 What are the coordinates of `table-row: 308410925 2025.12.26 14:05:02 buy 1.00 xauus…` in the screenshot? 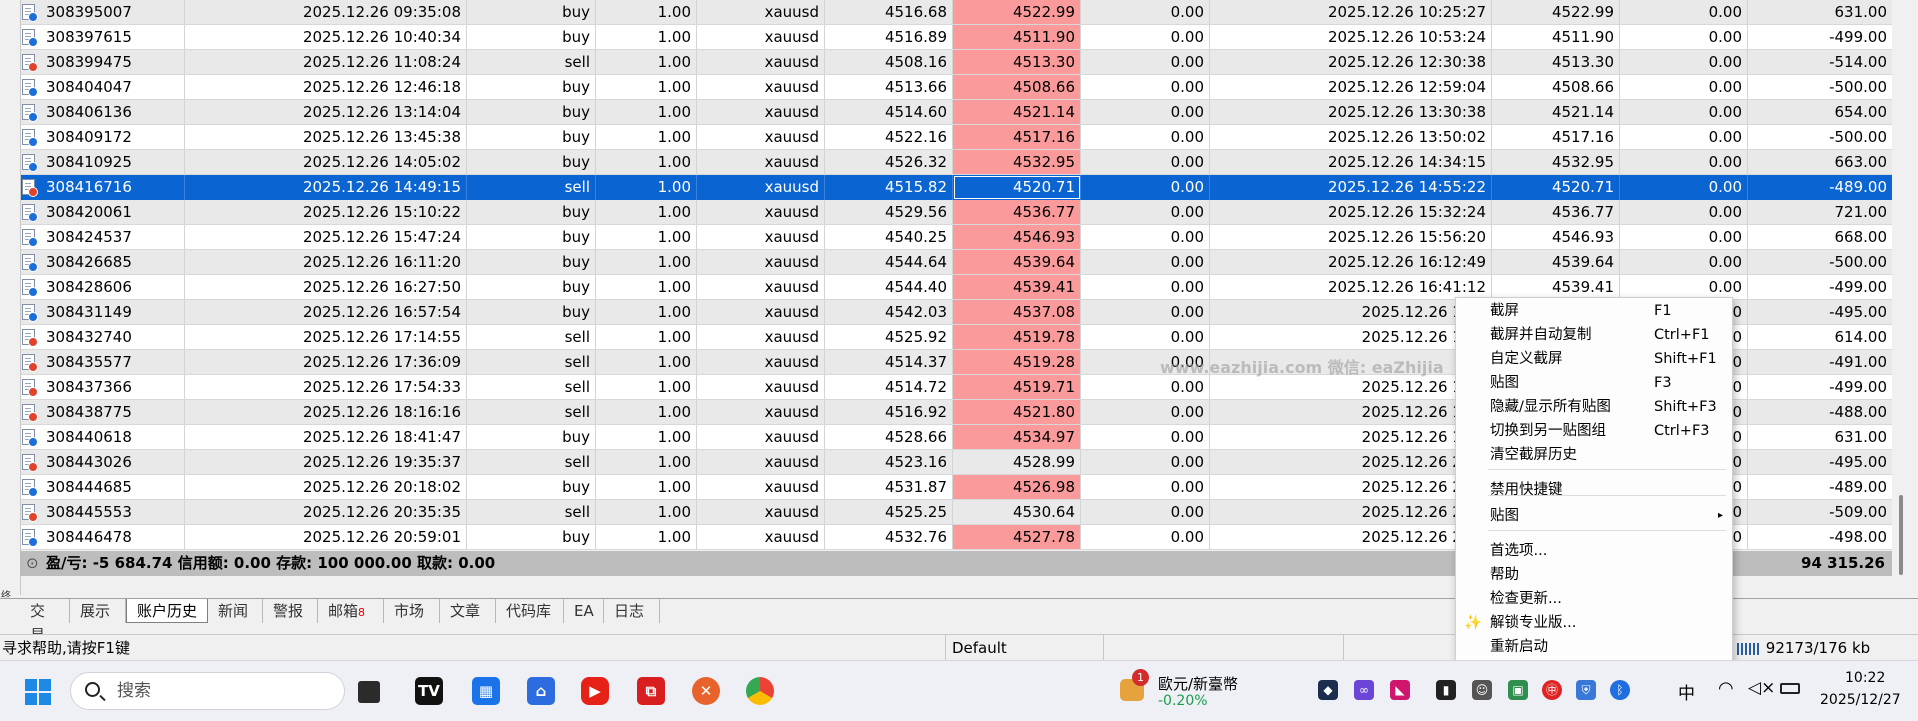 It's located at (946, 162).